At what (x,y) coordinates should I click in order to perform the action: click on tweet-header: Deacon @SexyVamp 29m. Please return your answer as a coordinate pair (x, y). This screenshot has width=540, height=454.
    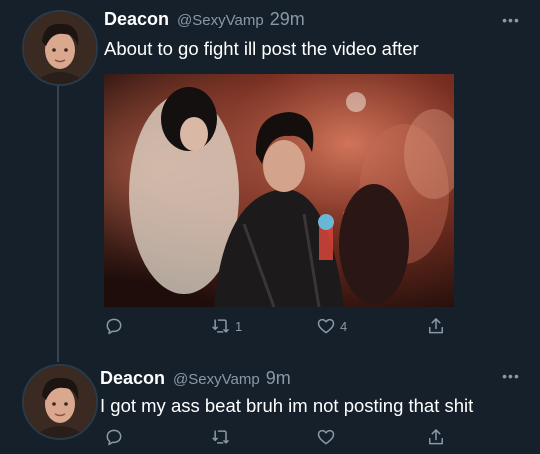
    Looking at the image, I should click on (204, 19).